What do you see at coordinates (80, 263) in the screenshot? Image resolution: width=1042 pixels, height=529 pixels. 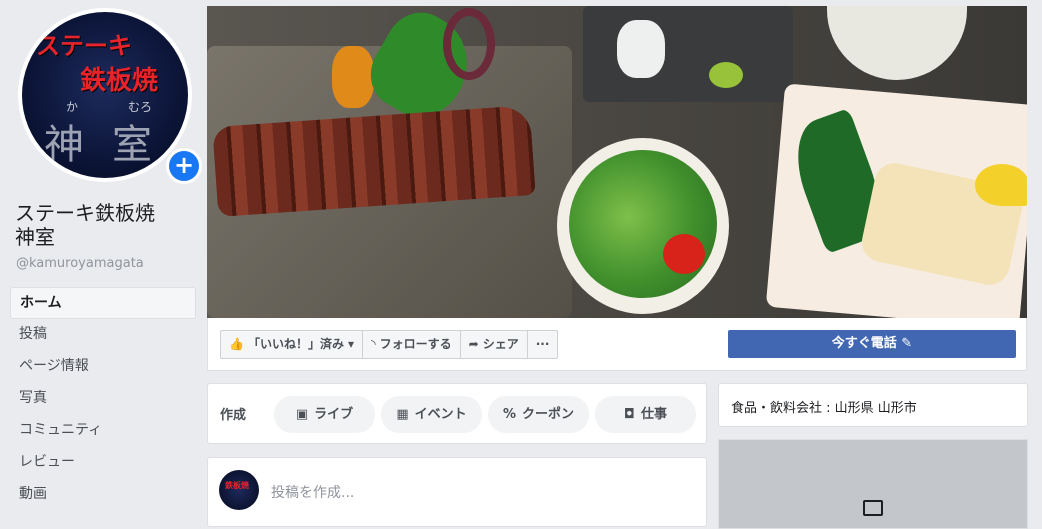 I see `page-handle: @kamuroyamagata` at bounding box center [80, 263].